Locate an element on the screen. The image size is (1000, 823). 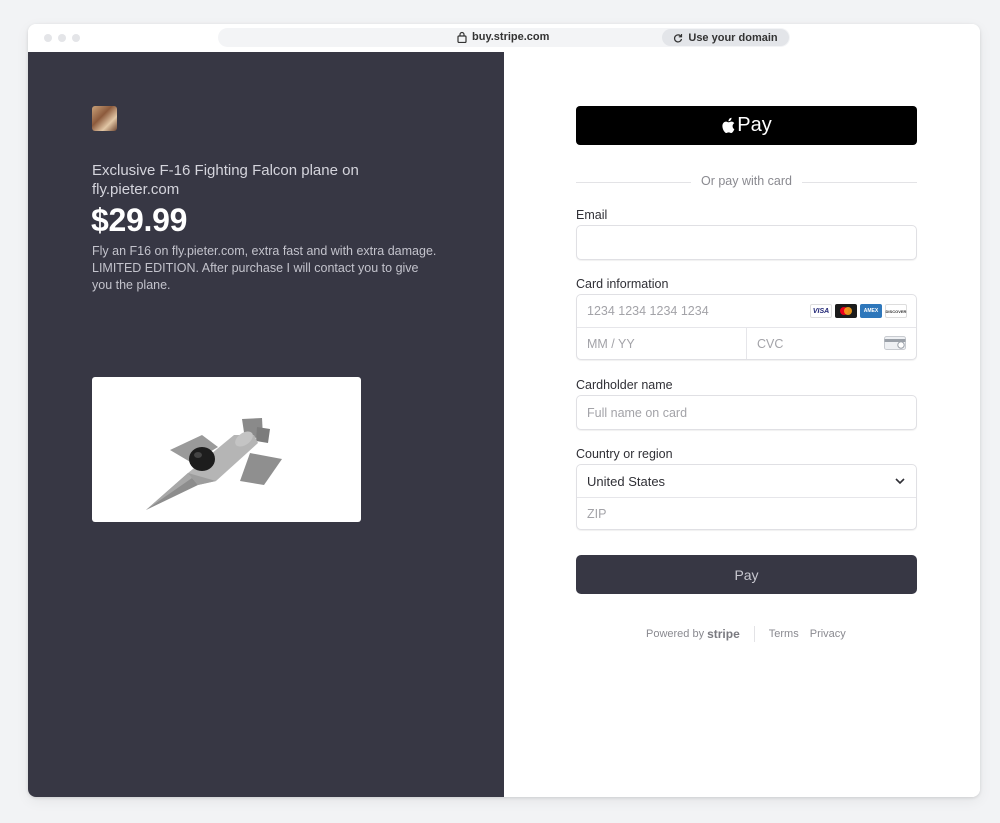
mastercard-icon is located at coordinates (846, 311).